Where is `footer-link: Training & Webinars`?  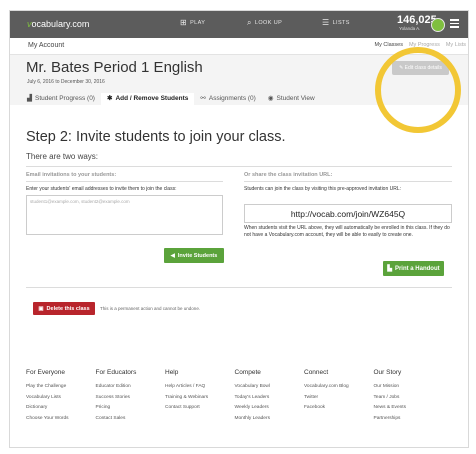 footer-link: Training & Webinars is located at coordinates (200, 398).